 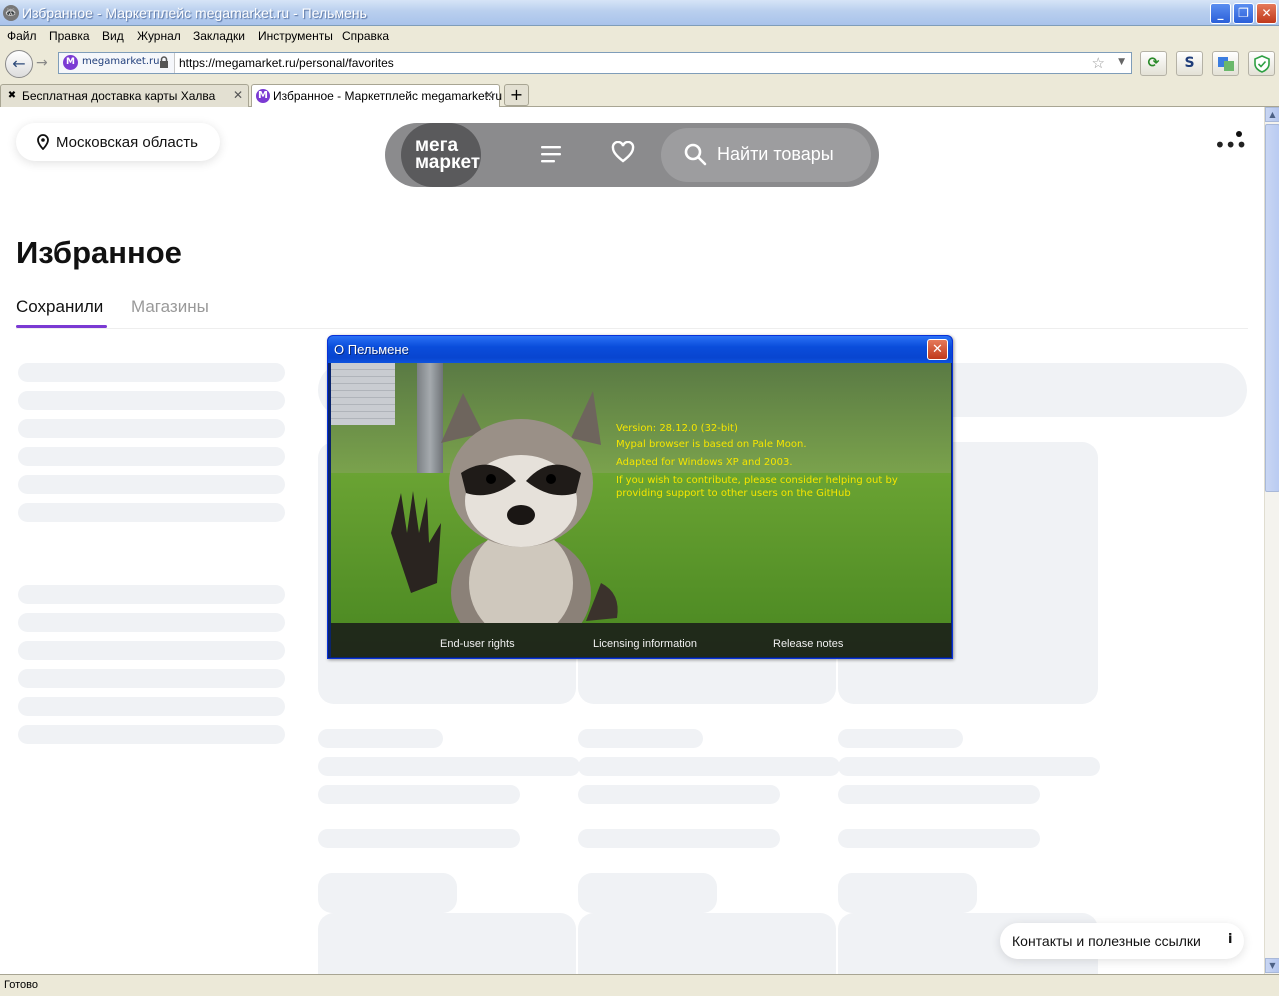 I want to click on header-bar: мега маркет Найти товары, so click(x=632, y=155).